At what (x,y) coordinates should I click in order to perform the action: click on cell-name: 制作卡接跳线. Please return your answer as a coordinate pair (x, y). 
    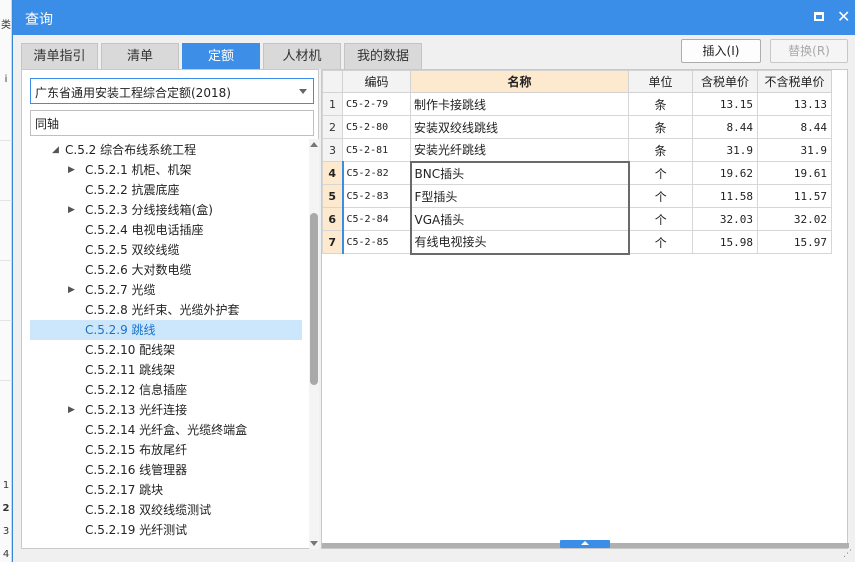
    Looking at the image, I should click on (519, 104).